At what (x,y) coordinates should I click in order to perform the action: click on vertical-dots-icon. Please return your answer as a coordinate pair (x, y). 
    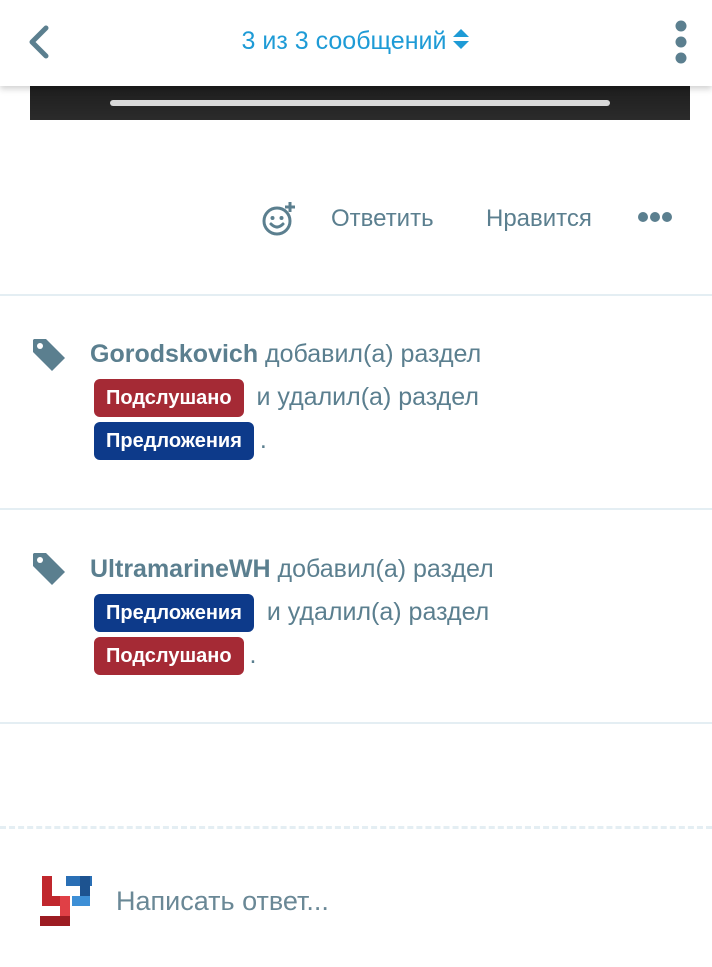
    Looking at the image, I should click on (681, 42).